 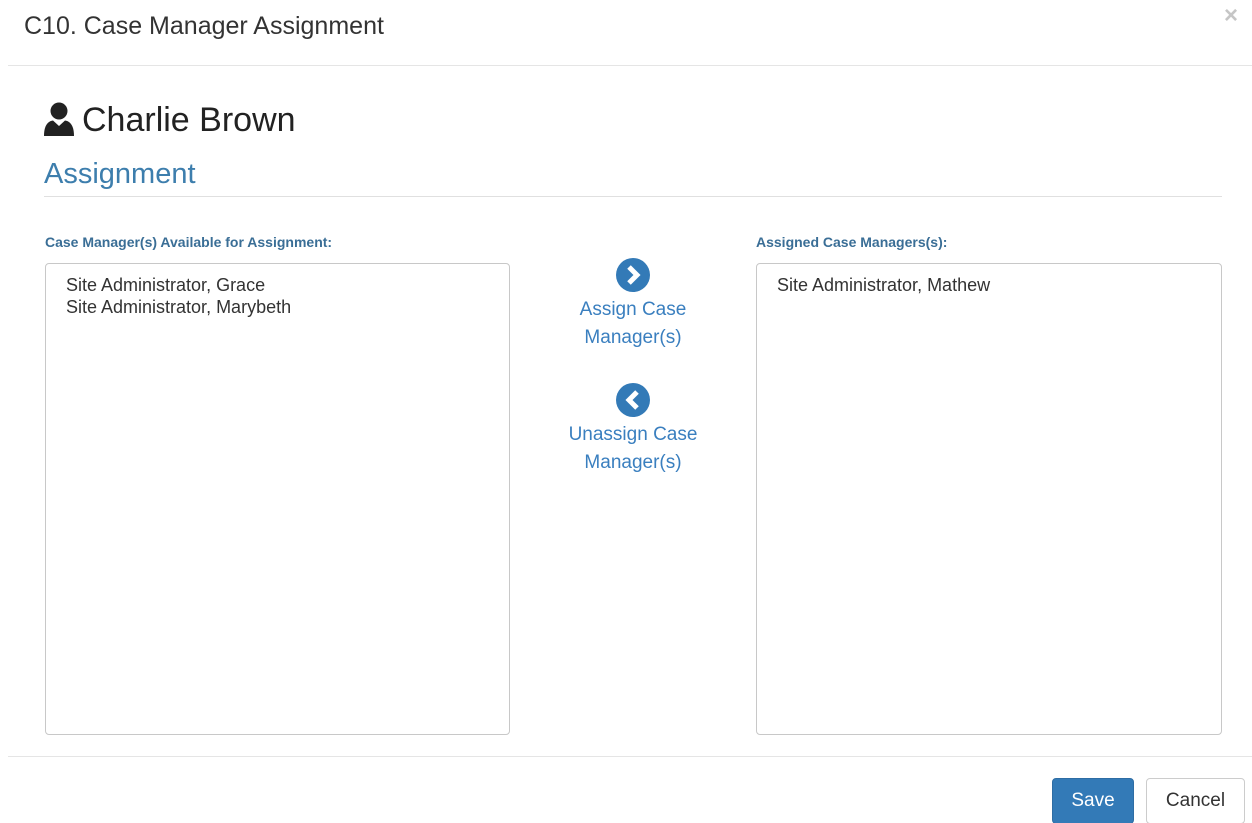 What do you see at coordinates (989, 285) in the screenshot?
I see `list-item: Site Administrator, Mathew` at bounding box center [989, 285].